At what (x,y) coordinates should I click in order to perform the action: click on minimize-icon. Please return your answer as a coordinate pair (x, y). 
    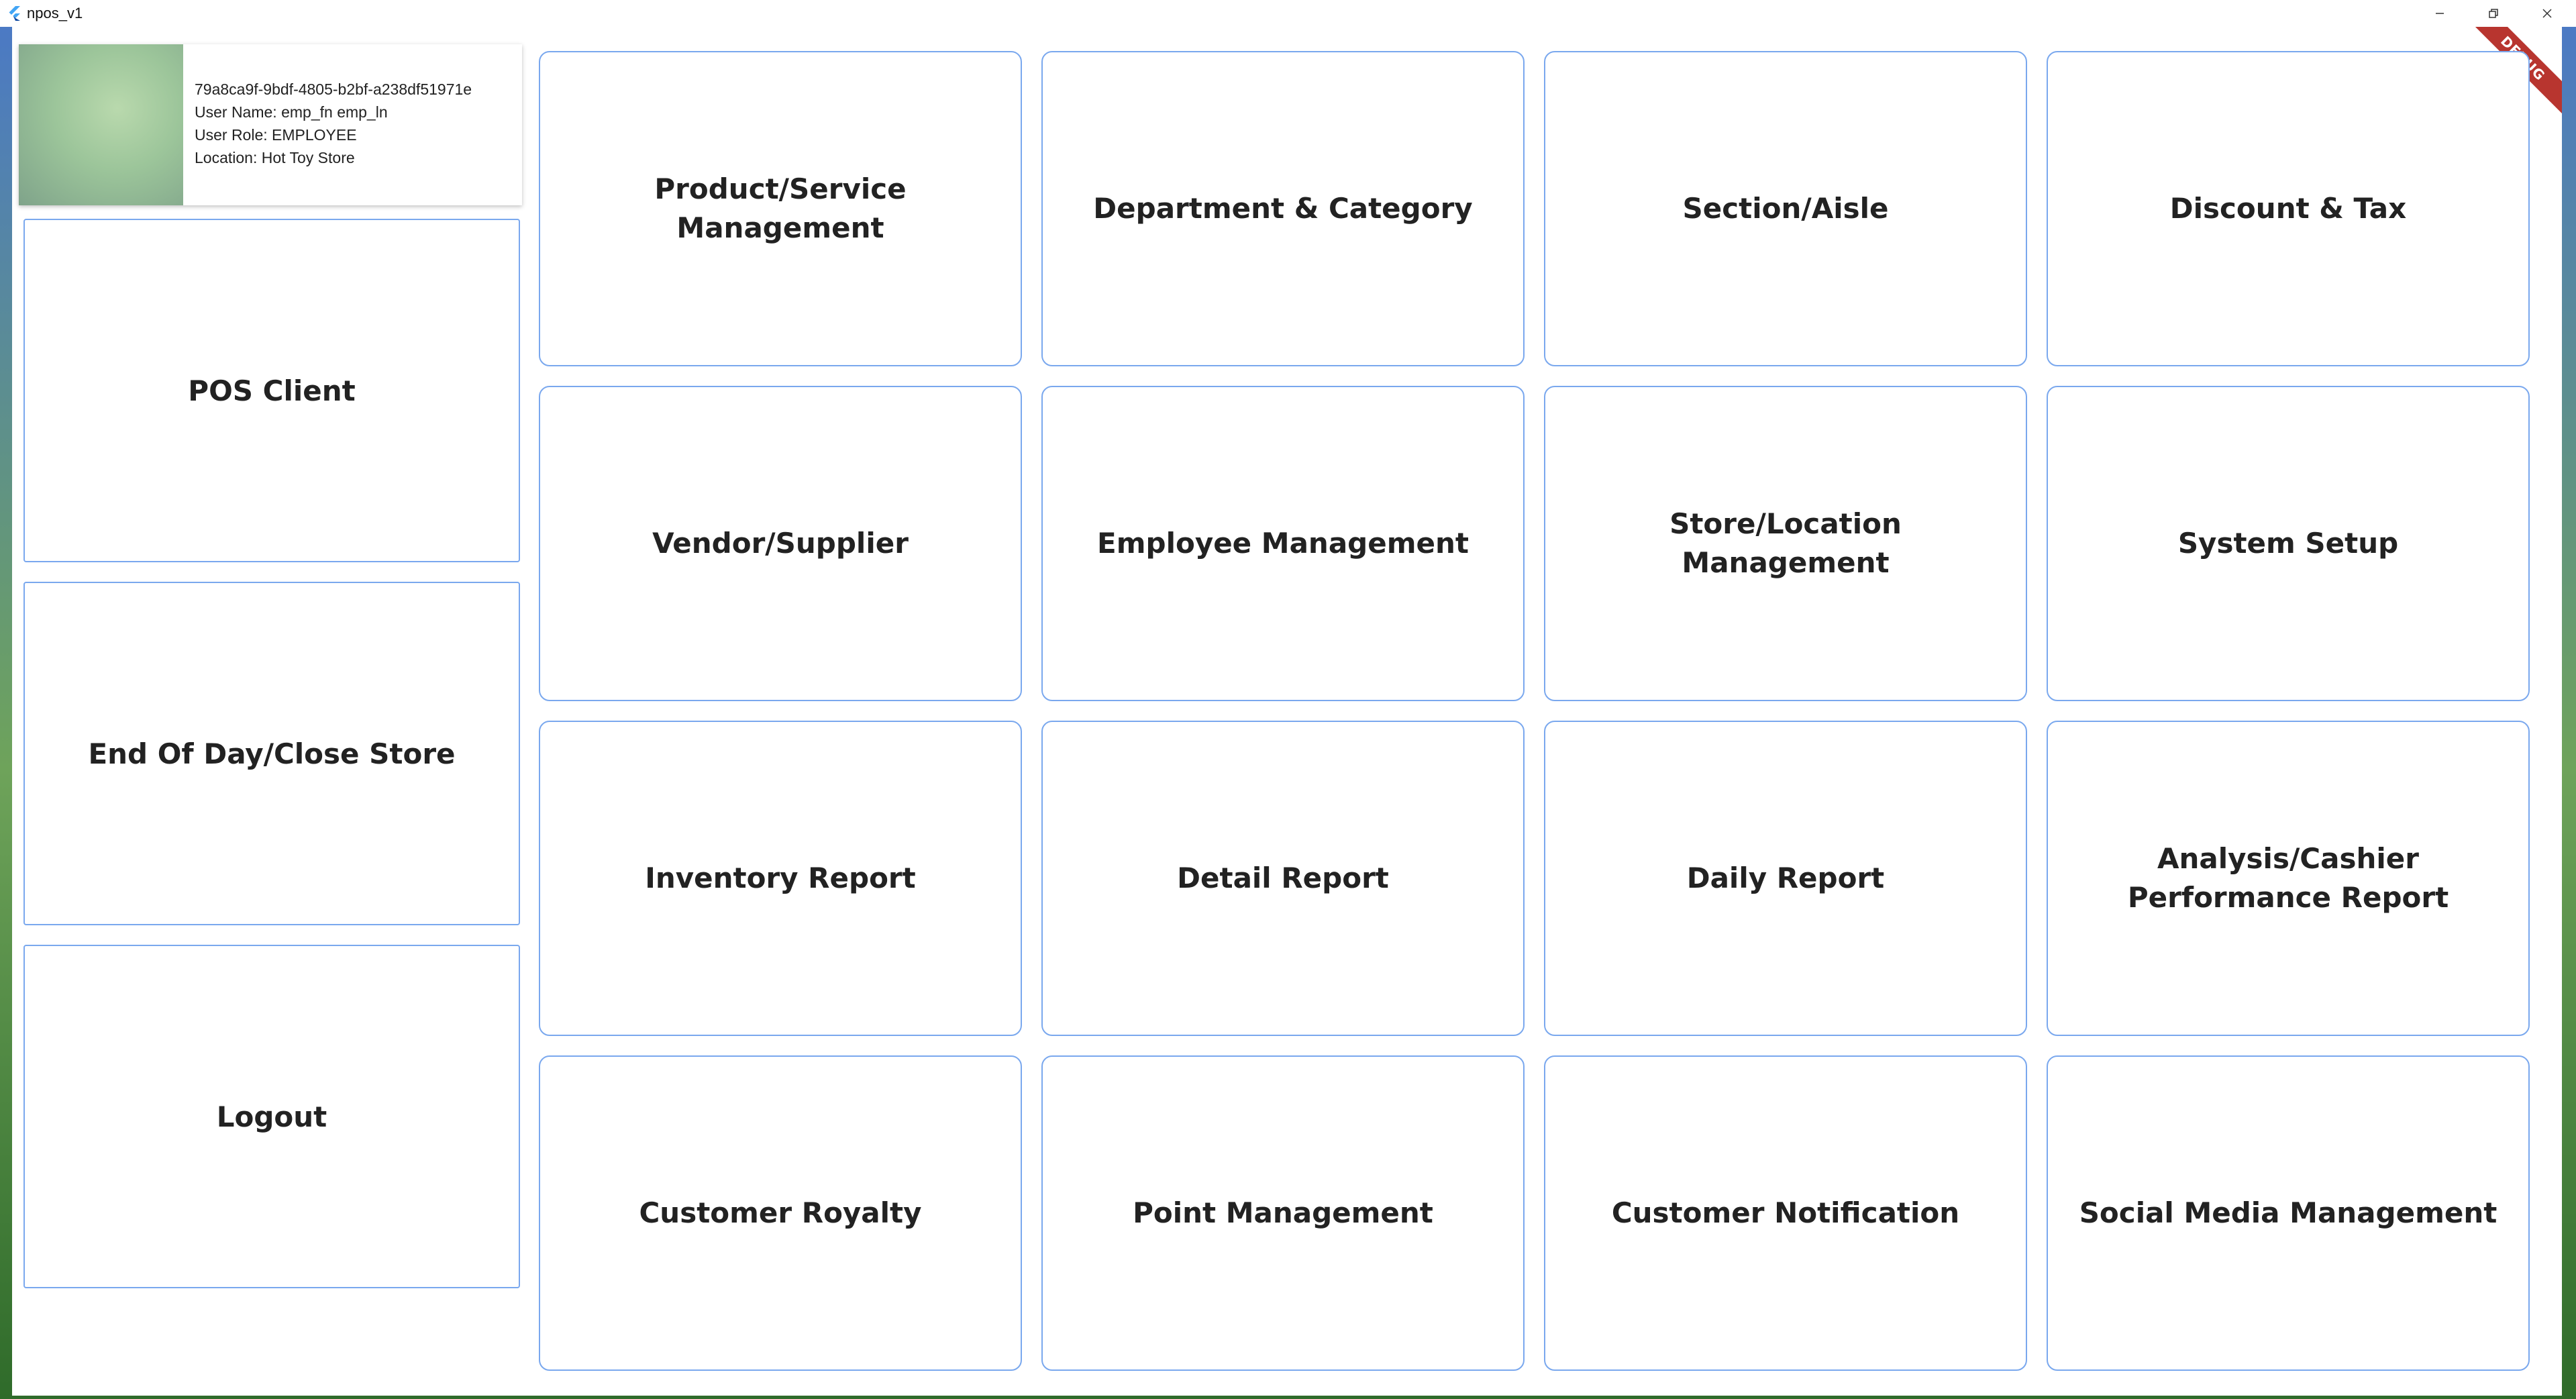
    Looking at the image, I should click on (2440, 14).